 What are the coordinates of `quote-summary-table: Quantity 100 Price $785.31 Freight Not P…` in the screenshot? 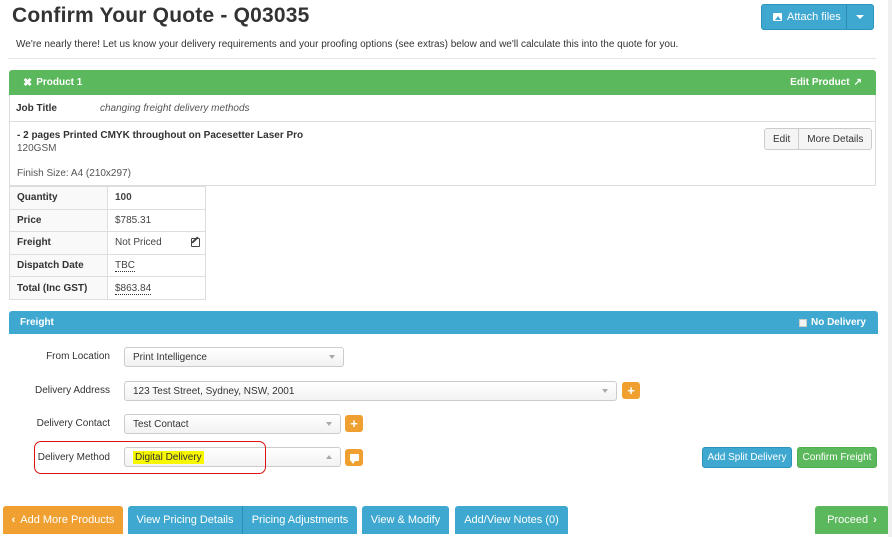 It's located at (107, 243).